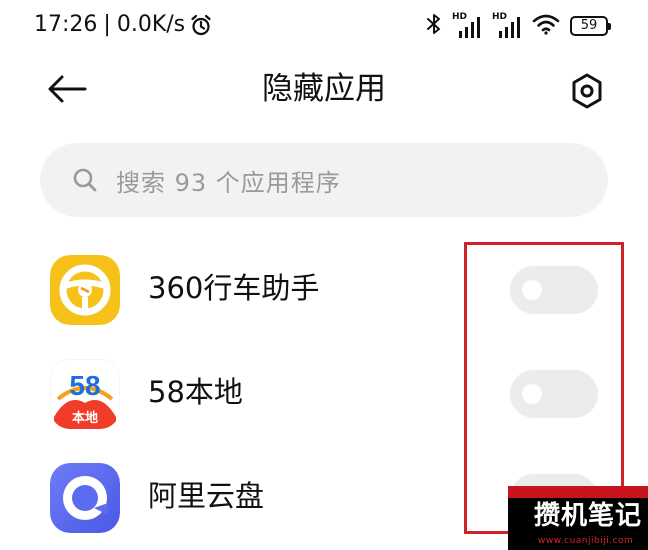 This screenshot has width=648, height=550. Describe the element at coordinates (151, 24) in the screenshot. I see `network-speed: 0.0K/s` at that location.